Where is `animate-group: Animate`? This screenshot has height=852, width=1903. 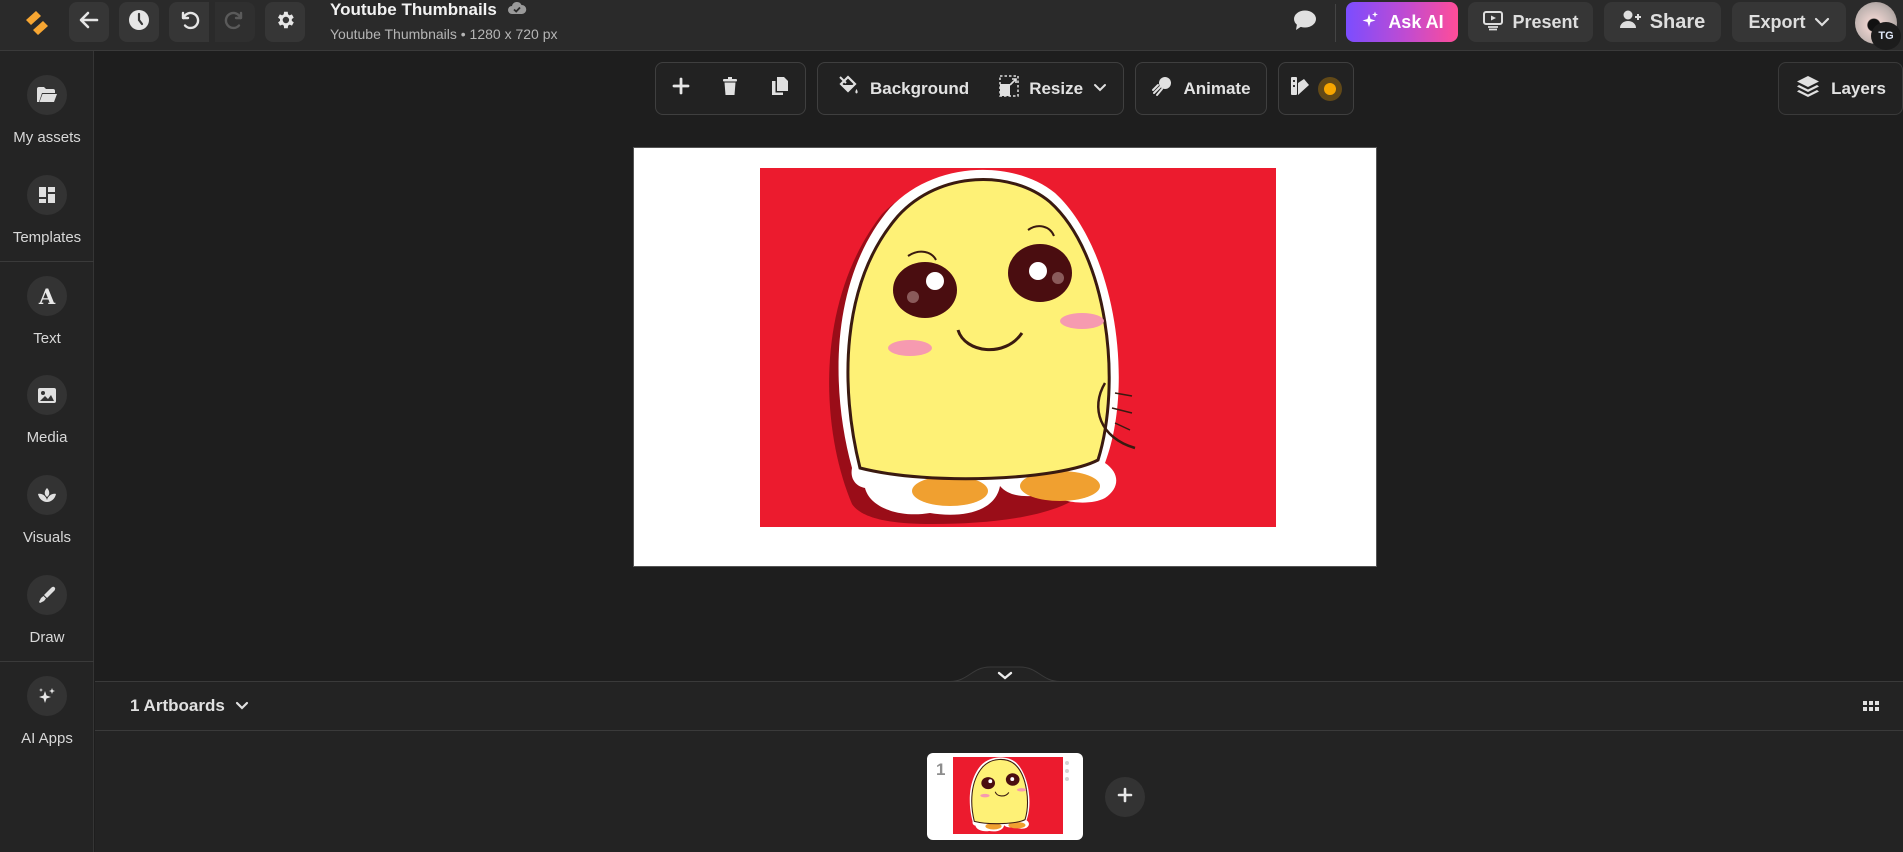
animate-group: Animate is located at coordinates (1201, 88).